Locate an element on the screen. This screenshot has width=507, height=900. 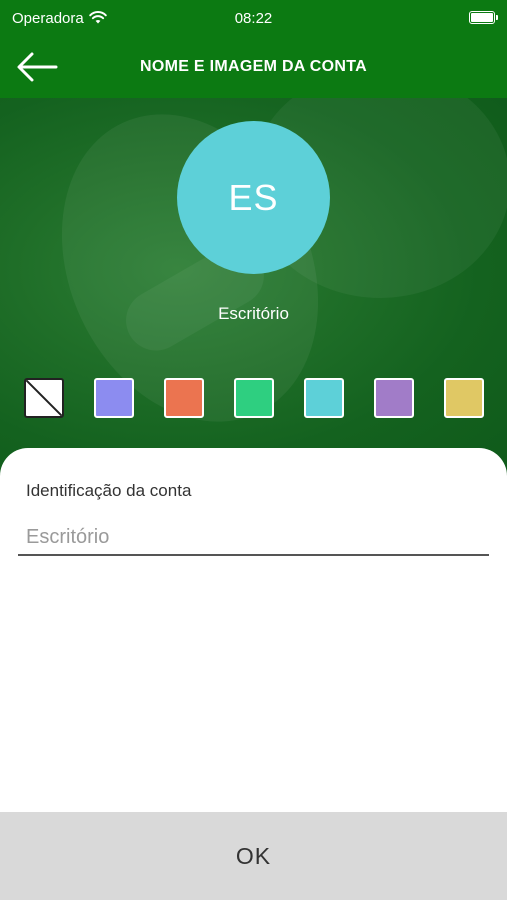
battery-icon is located at coordinates (483, 17).